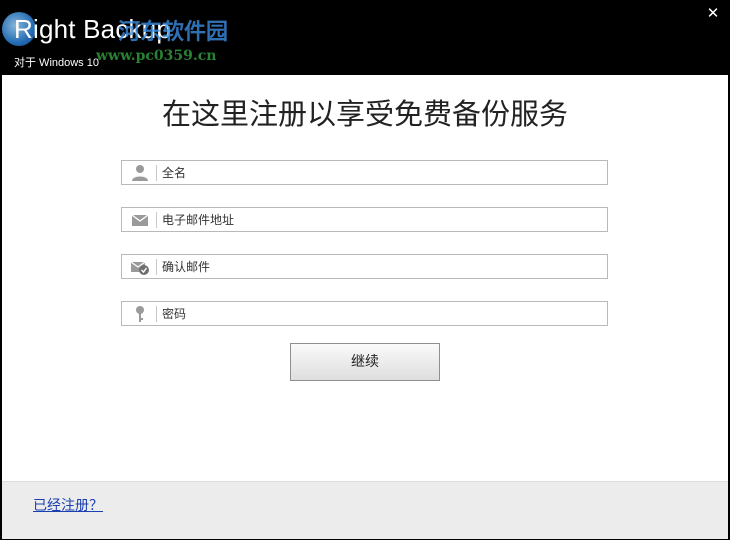 The width and height of the screenshot is (730, 540). Describe the element at coordinates (140, 267) in the screenshot. I see `mail-check-icon` at that location.